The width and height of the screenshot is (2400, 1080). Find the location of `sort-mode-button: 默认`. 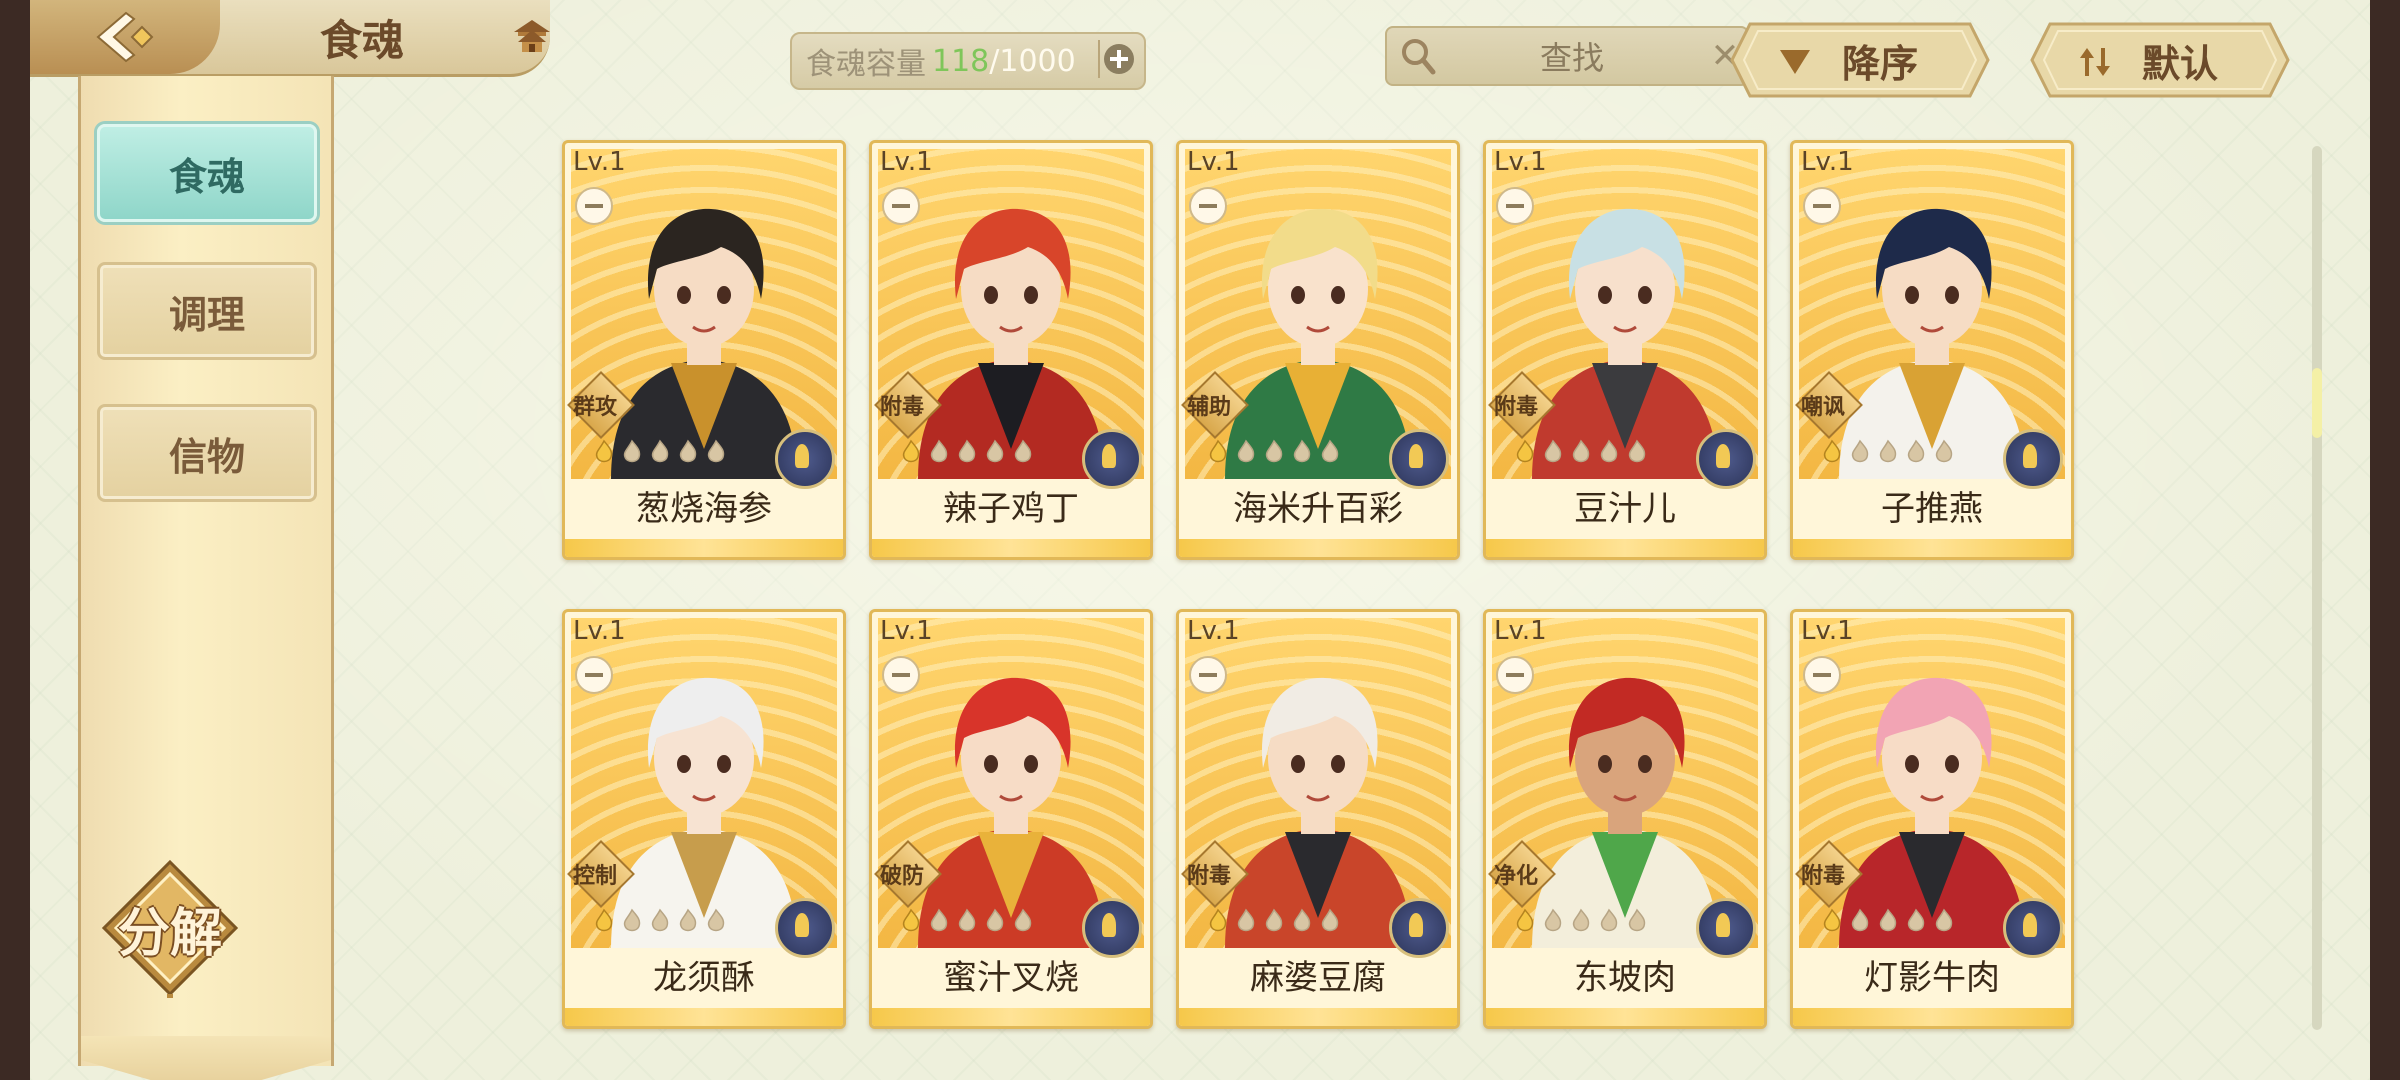

sort-mode-button: 默认 is located at coordinates (2160, 60).